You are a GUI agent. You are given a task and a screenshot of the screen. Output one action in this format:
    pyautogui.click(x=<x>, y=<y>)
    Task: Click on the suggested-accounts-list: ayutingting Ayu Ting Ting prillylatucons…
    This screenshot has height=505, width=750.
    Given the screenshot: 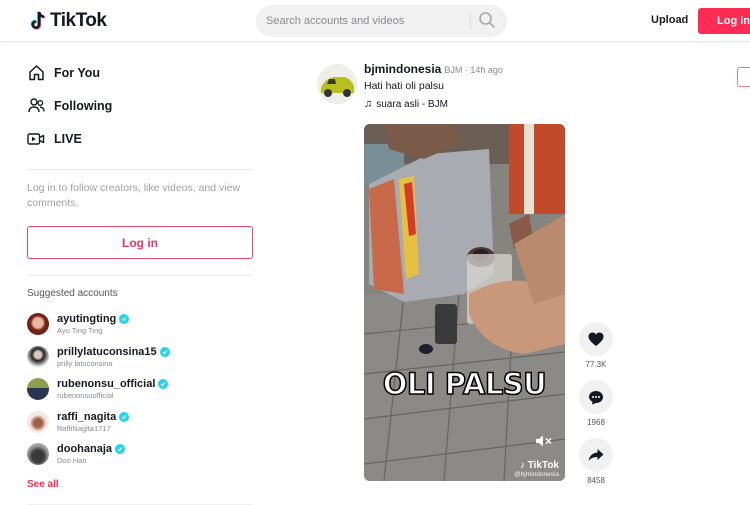 What is the action you would take?
    pyautogui.click(x=140, y=389)
    